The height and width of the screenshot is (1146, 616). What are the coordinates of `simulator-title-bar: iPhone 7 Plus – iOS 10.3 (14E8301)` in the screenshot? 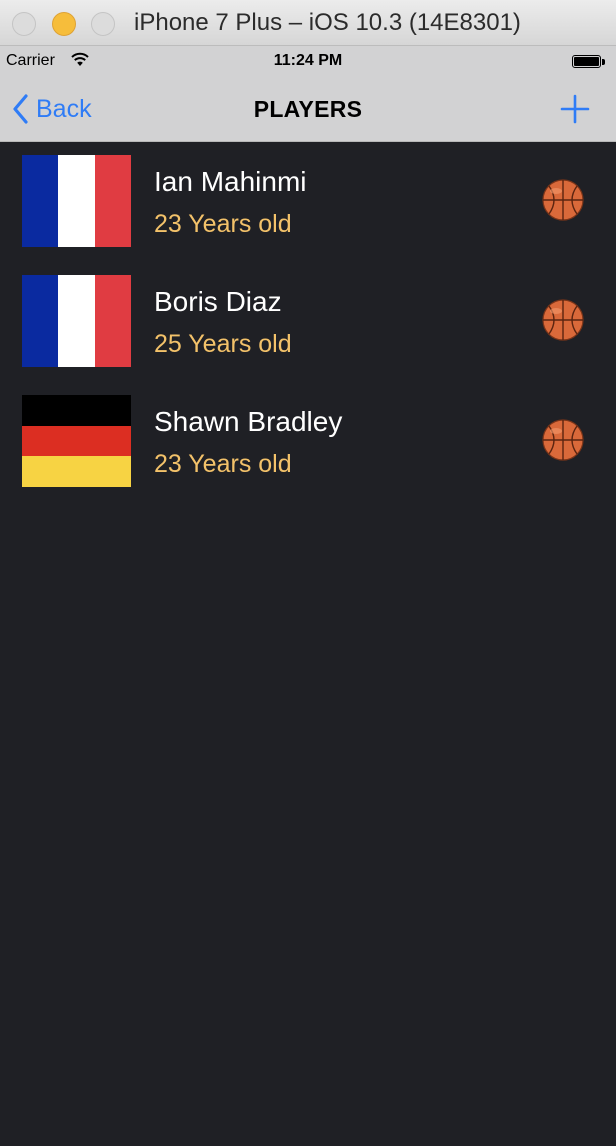 It's located at (308, 23).